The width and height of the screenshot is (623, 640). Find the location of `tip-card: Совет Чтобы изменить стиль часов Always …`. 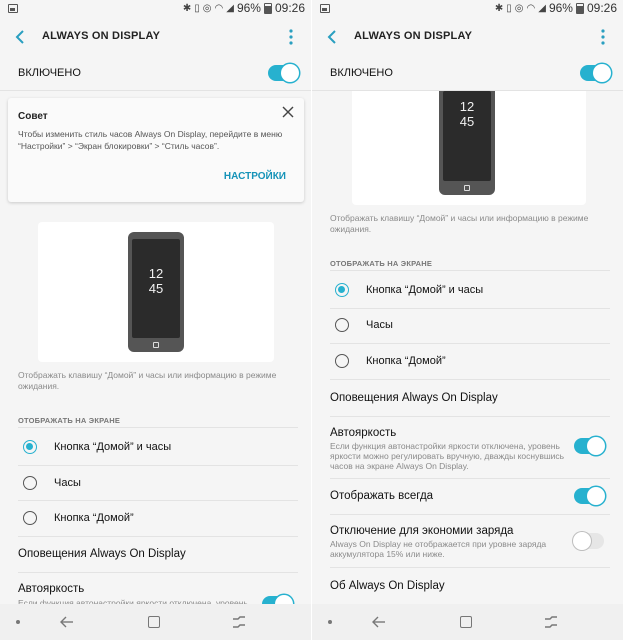

tip-card: Совет Чтобы изменить стиль часов Always … is located at coordinates (156, 150).